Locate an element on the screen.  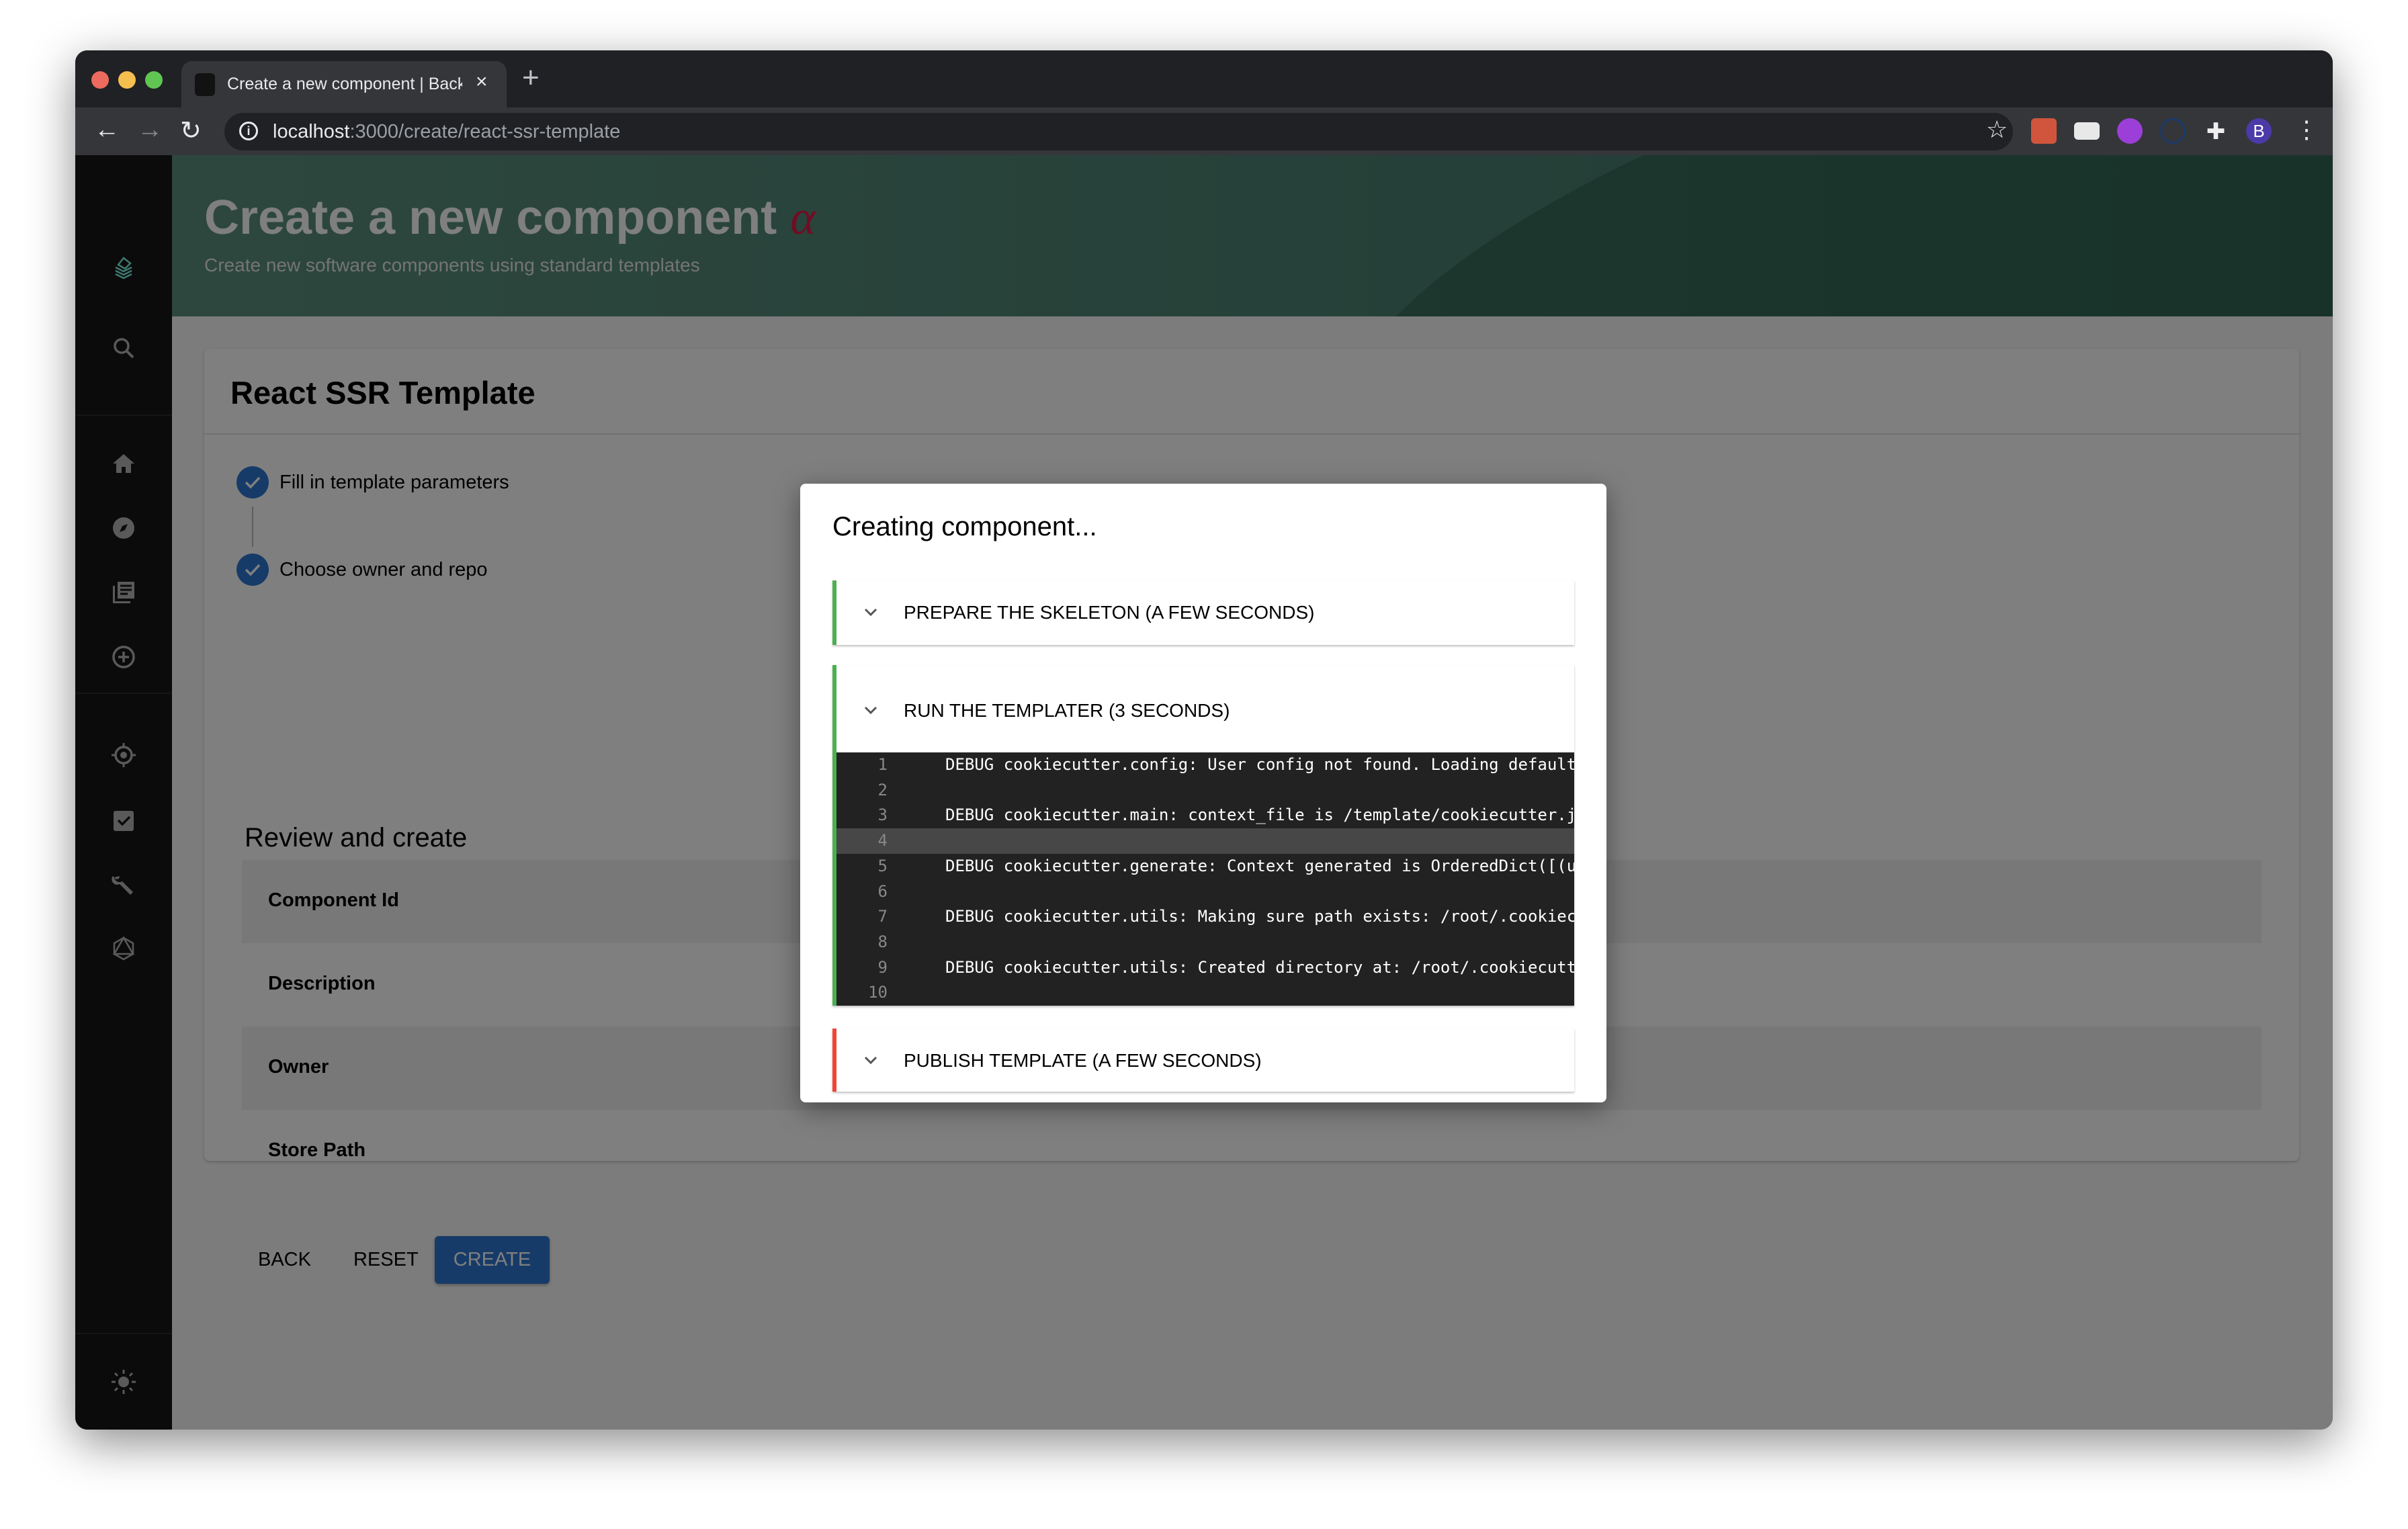
url-text: localhost:3000/create/react-ssr-template is located at coordinates (446, 132).